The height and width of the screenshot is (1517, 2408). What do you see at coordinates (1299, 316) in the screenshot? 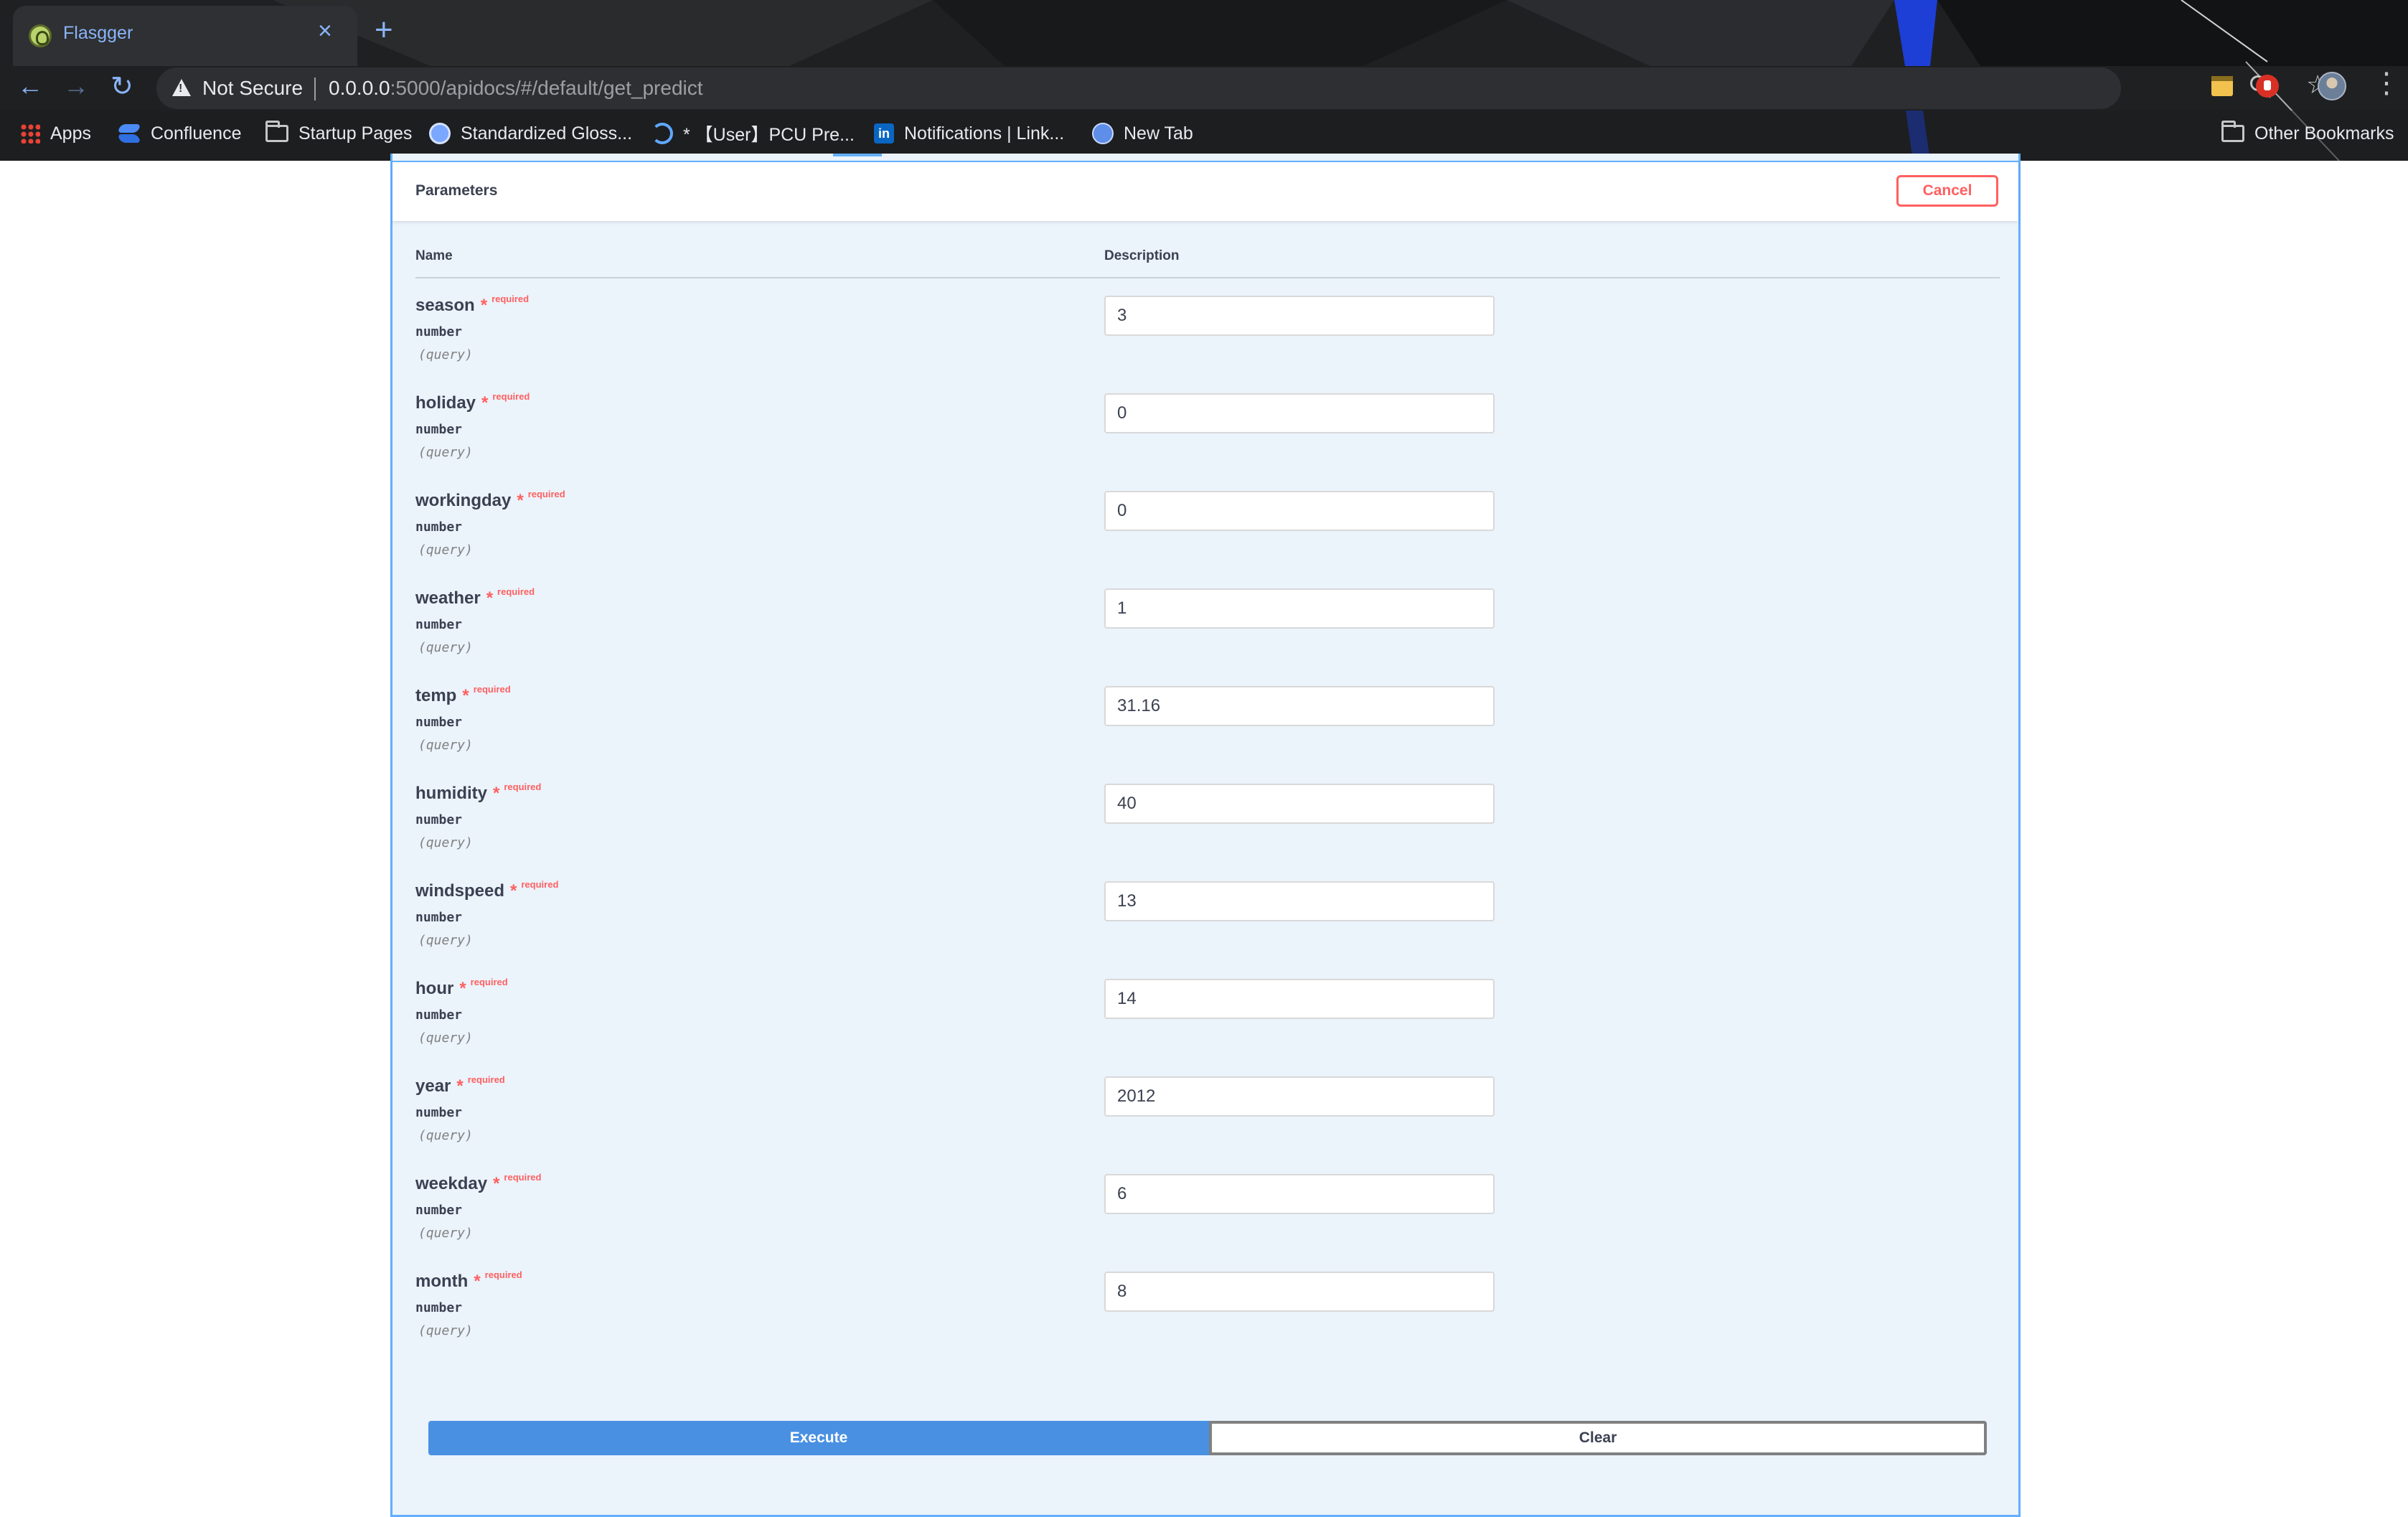
I see `parameter-input-season` at bounding box center [1299, 316].